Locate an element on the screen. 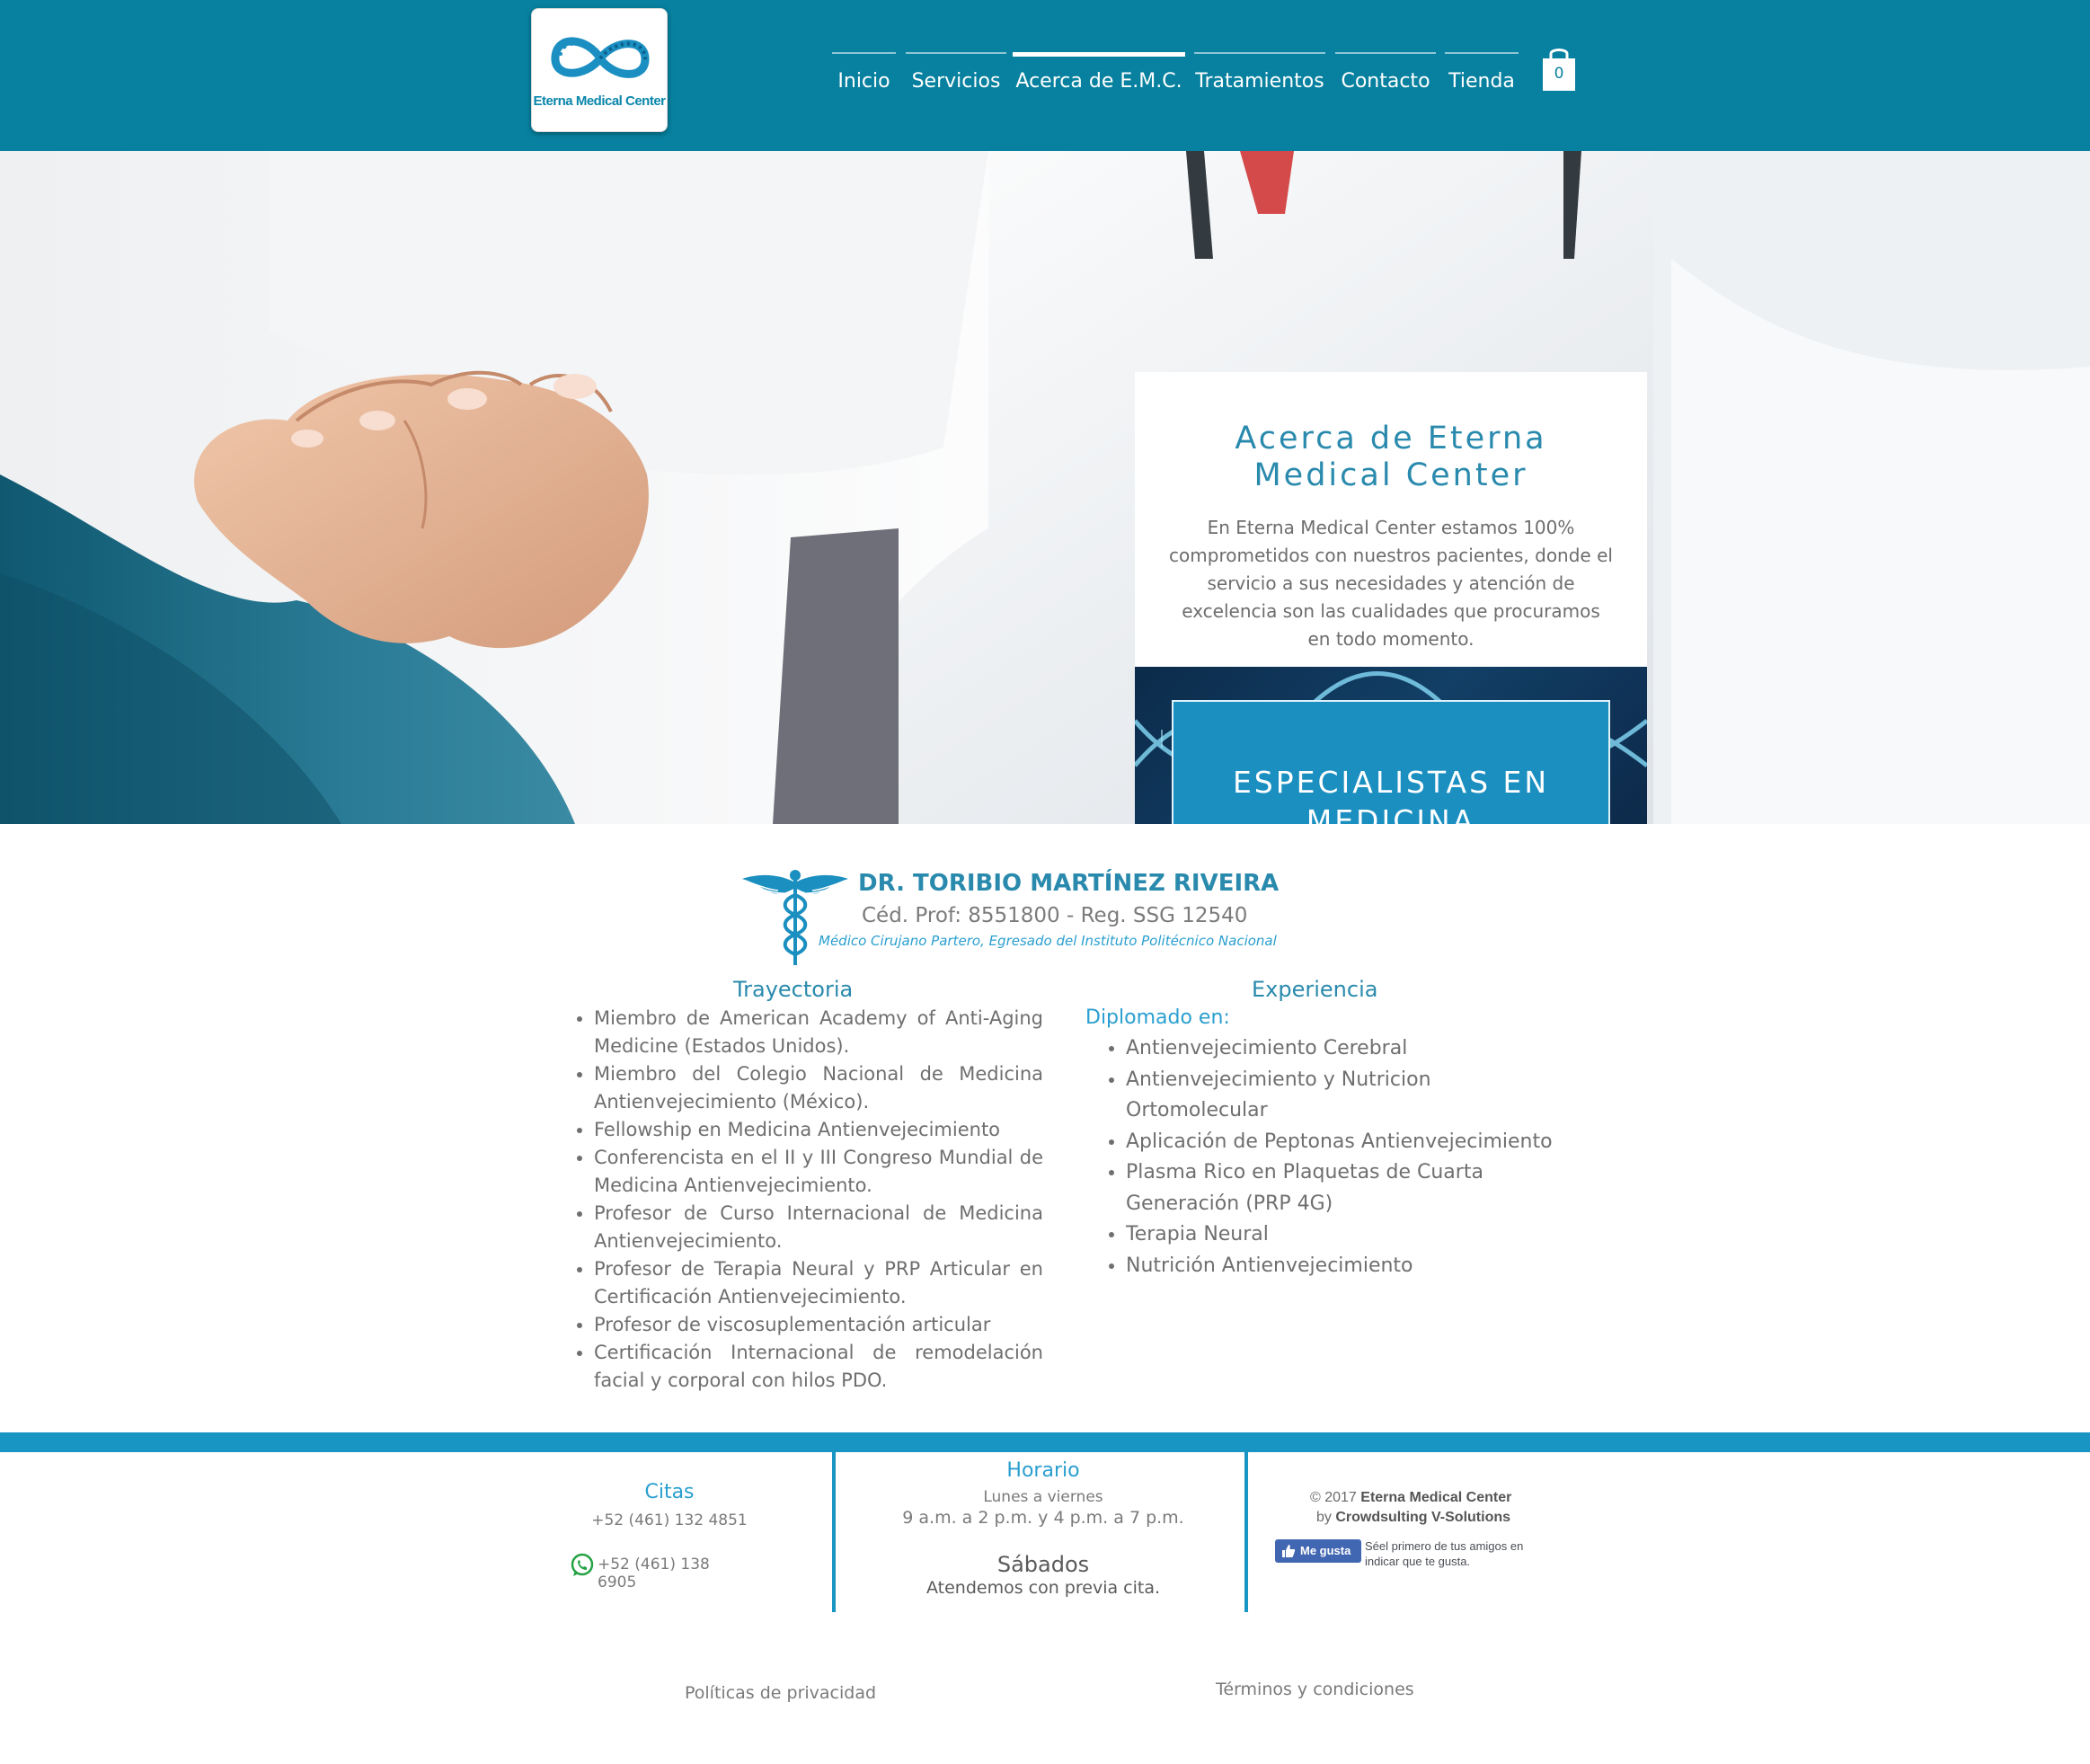 Image resolution: width=2090 pixels, height=1764 pixels. weekdays-label: Lunes a viernes is located at coordinates (1043, 1497).